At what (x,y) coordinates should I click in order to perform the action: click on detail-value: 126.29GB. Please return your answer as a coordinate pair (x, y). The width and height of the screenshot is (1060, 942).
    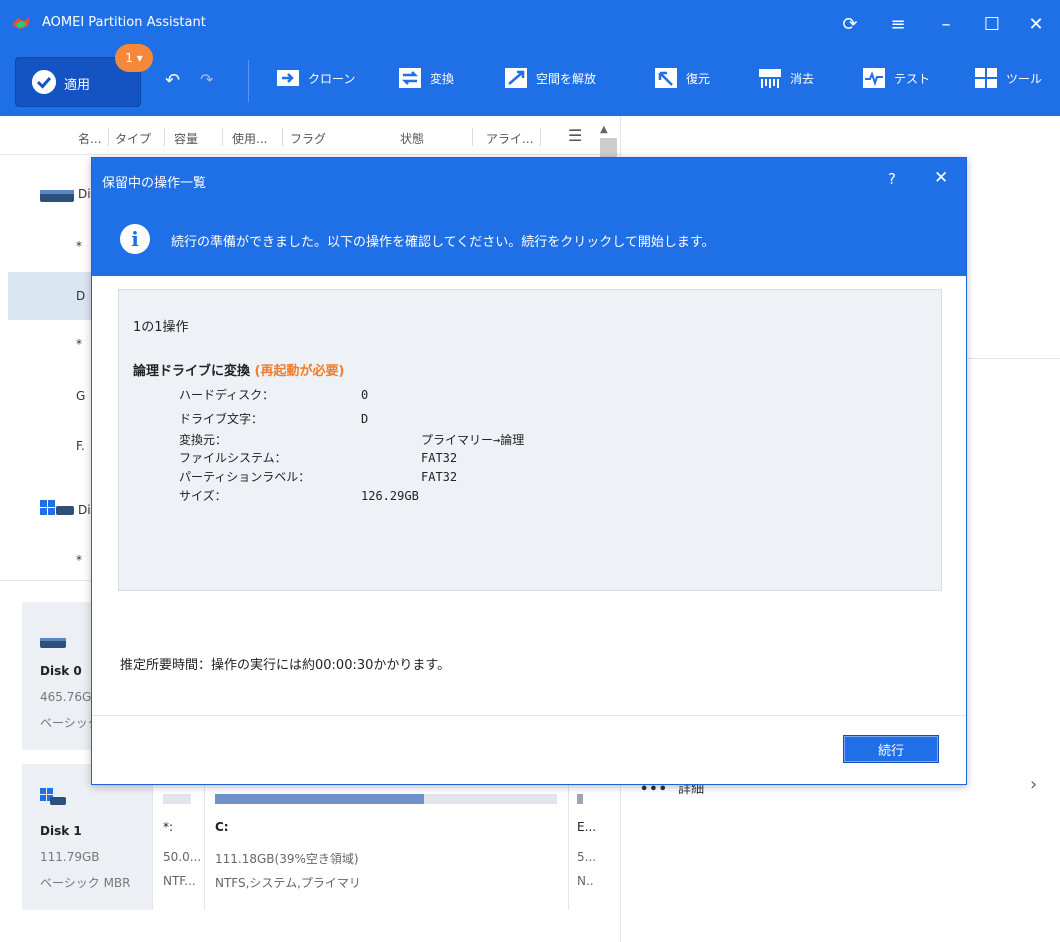
    Looking at the image, I should click on (390, 496).